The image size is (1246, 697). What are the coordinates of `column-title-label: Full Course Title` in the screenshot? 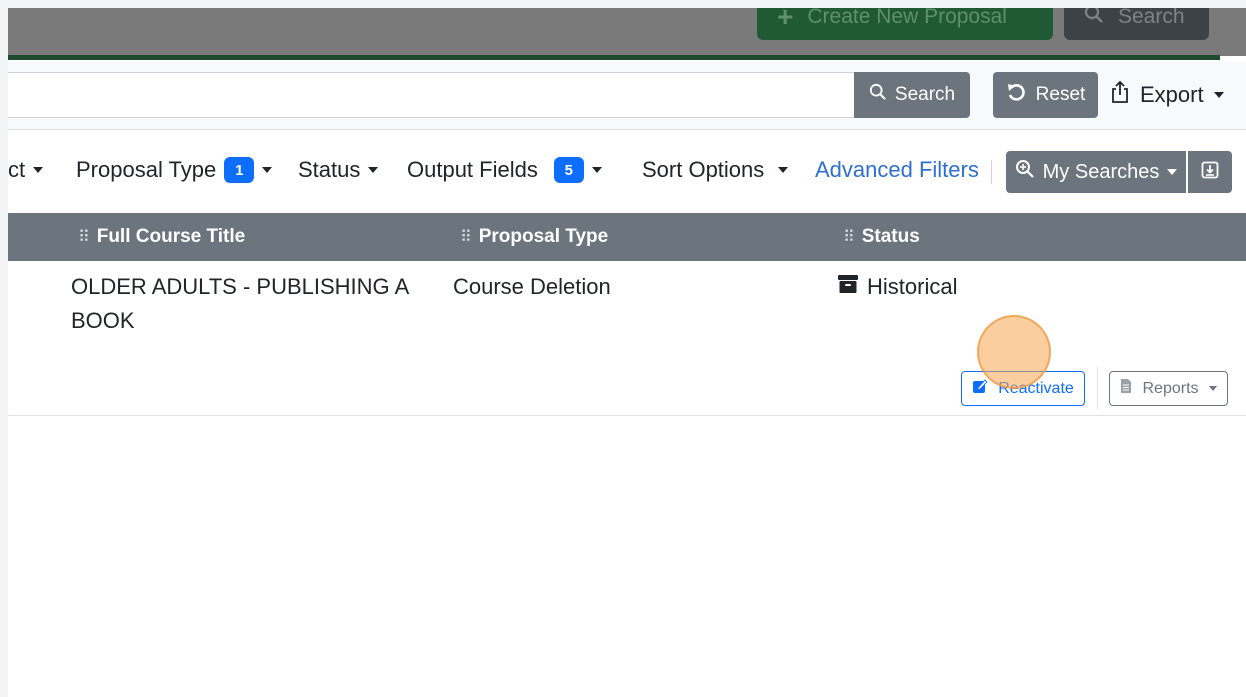 It's located at (171, 236).